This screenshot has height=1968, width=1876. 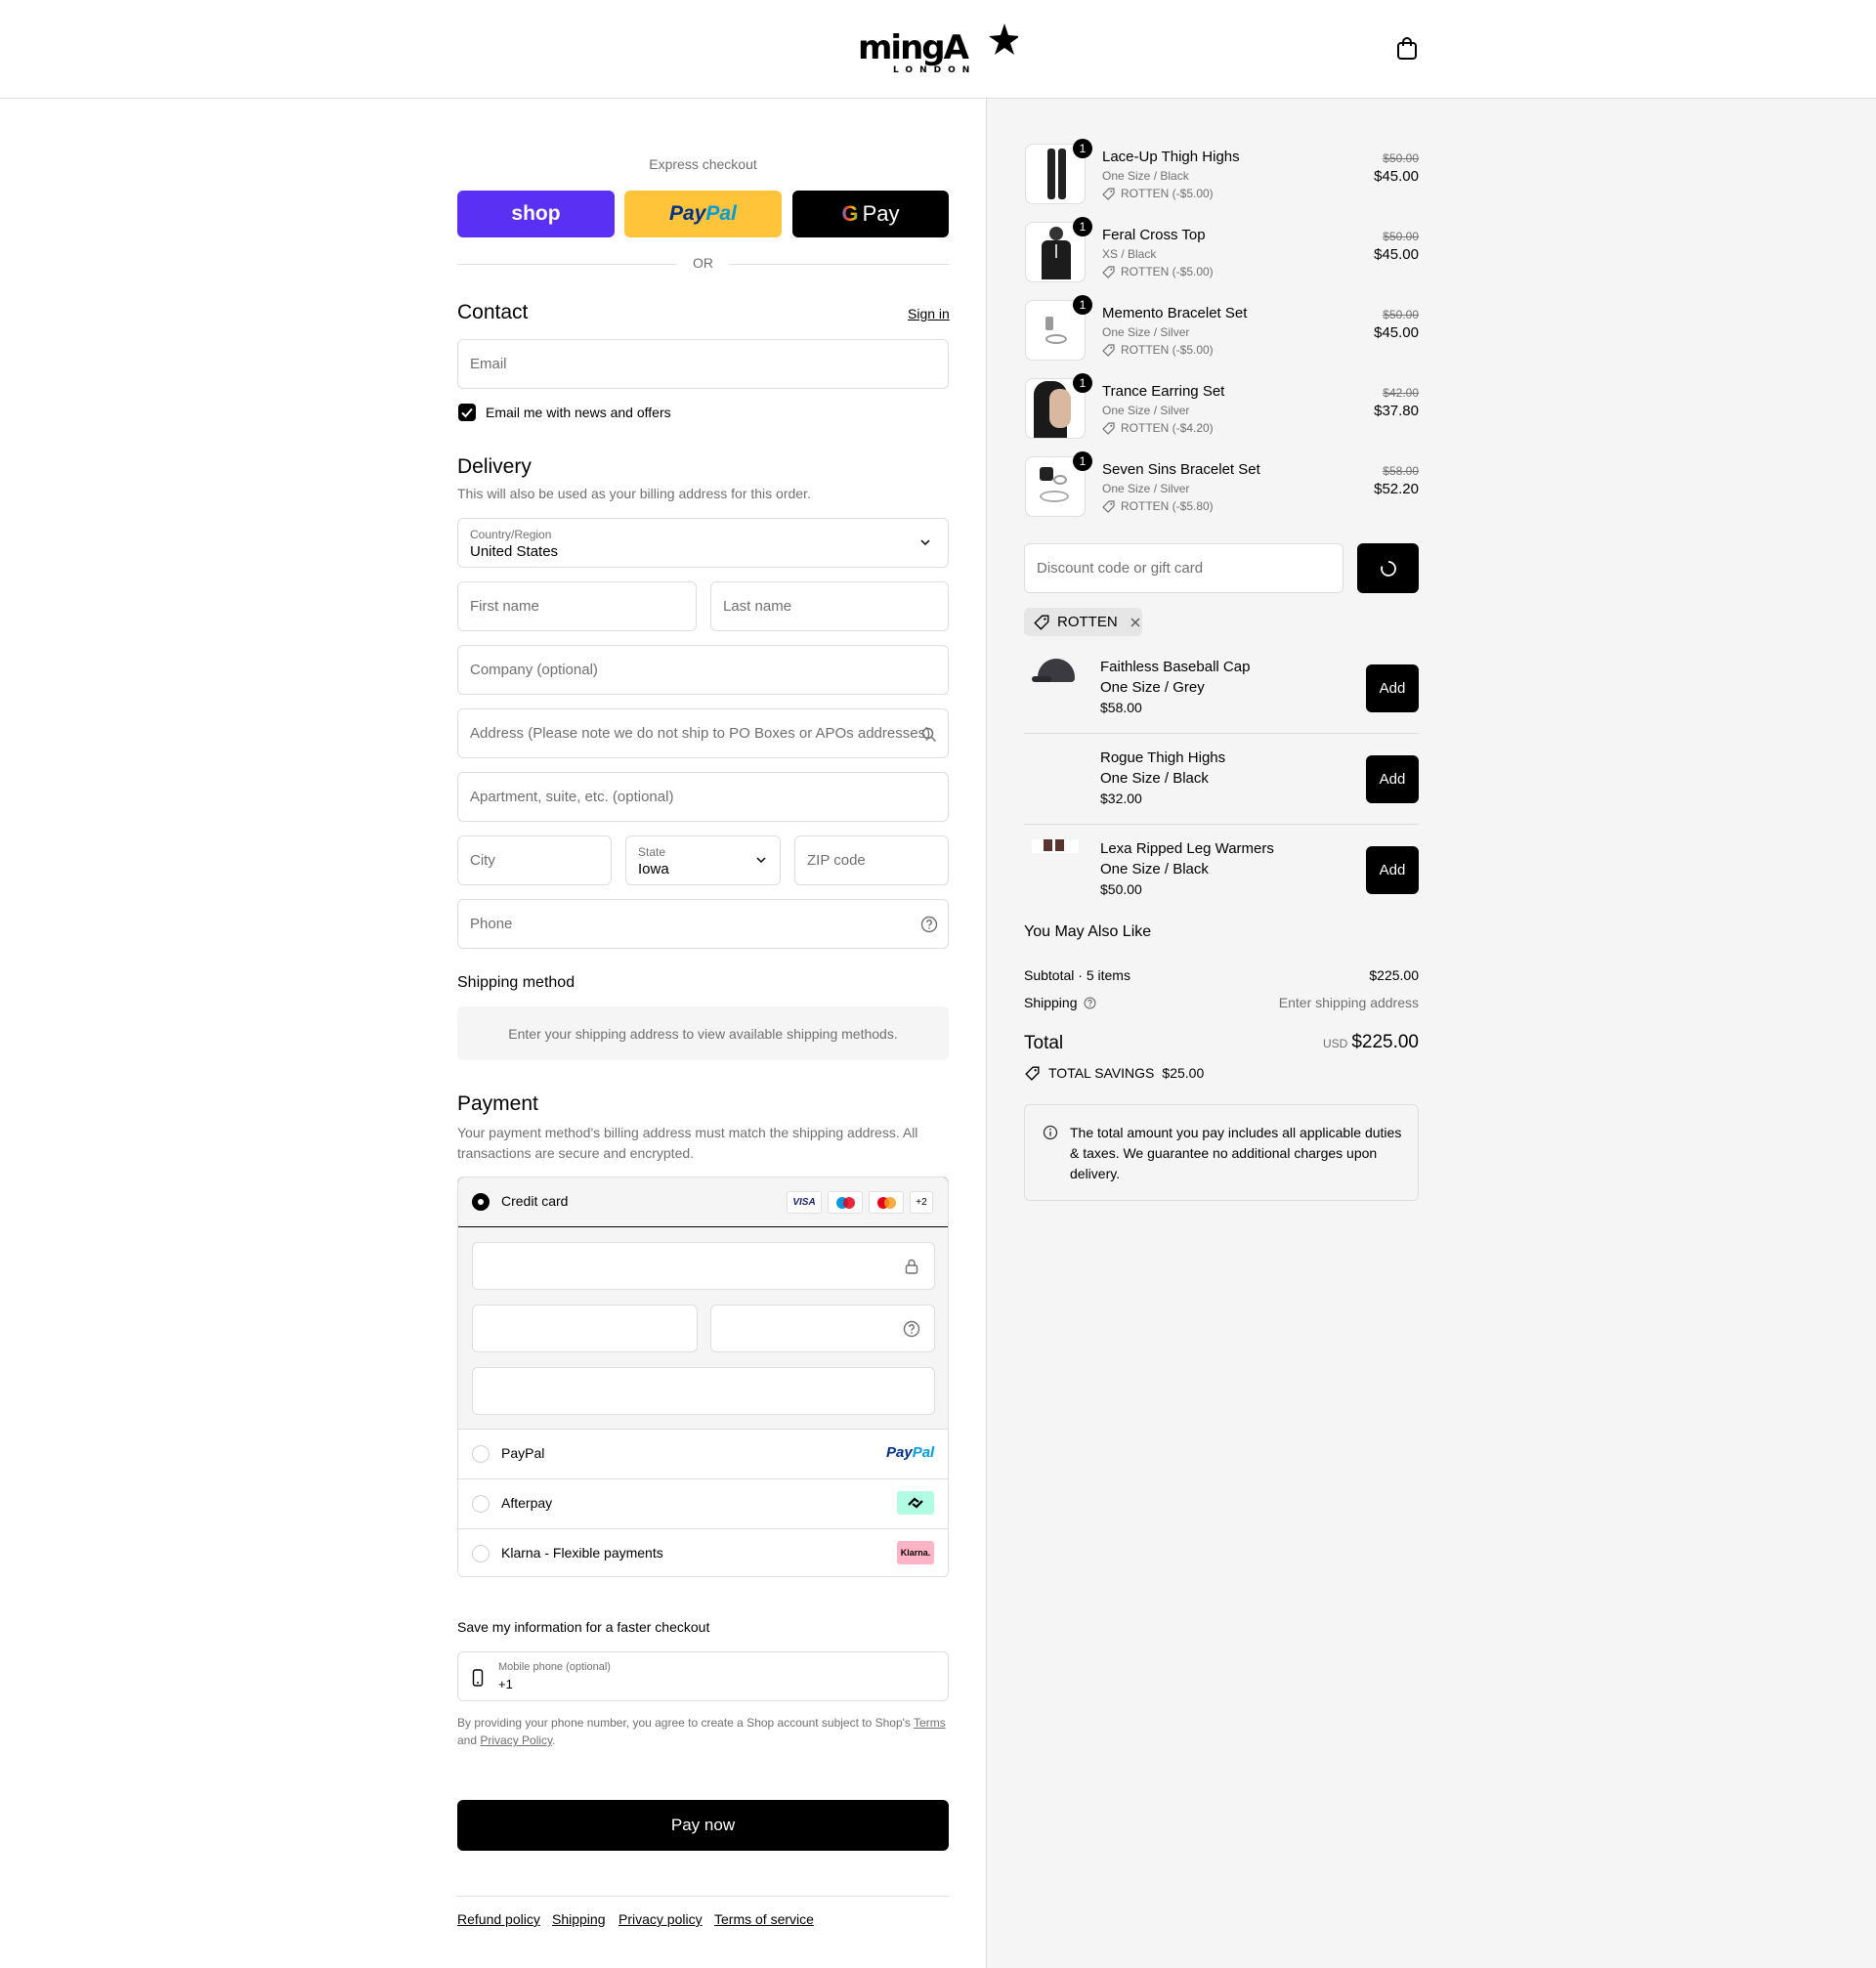 What do you see at coordinates (516, 1740) in the screenshot?
I see `shop-privacy-link: Privacy Policy` at bounding box center [516, 1740].